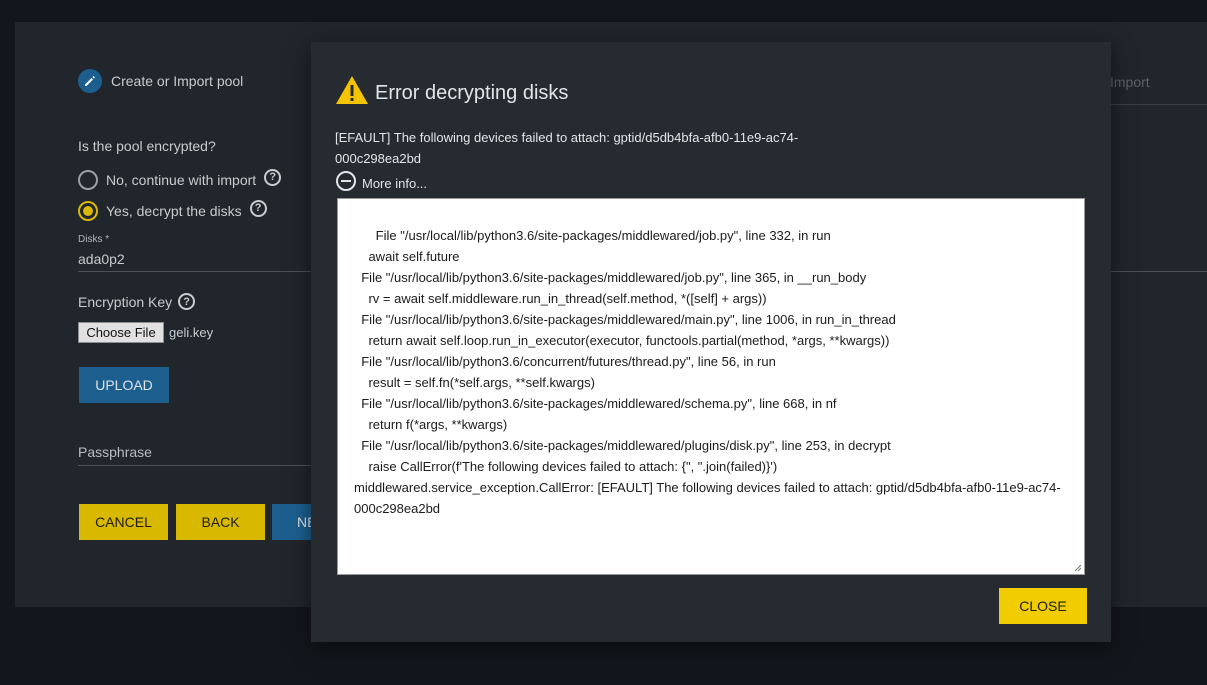 The width and height of the screenshot is (1207, 685). Describe the element at coordinates (352, 93) in the screenshot. I see `warning-icon` at that location.